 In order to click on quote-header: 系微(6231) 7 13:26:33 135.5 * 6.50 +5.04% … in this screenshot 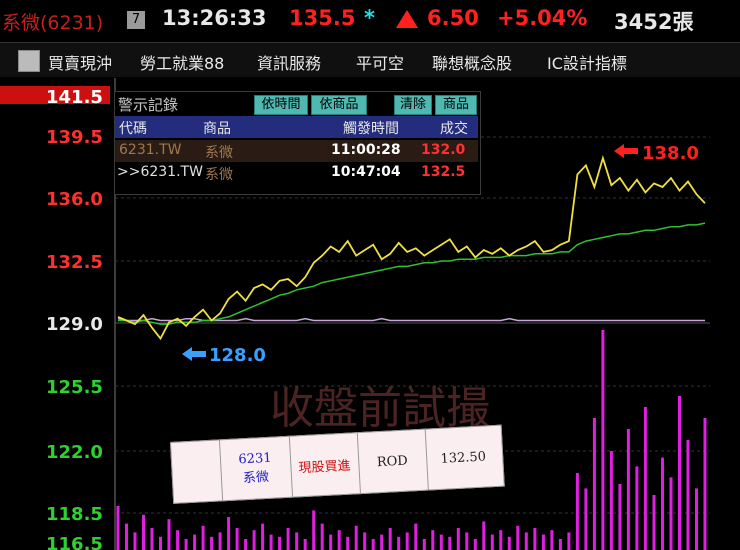, I will do `click(370, 20)`.